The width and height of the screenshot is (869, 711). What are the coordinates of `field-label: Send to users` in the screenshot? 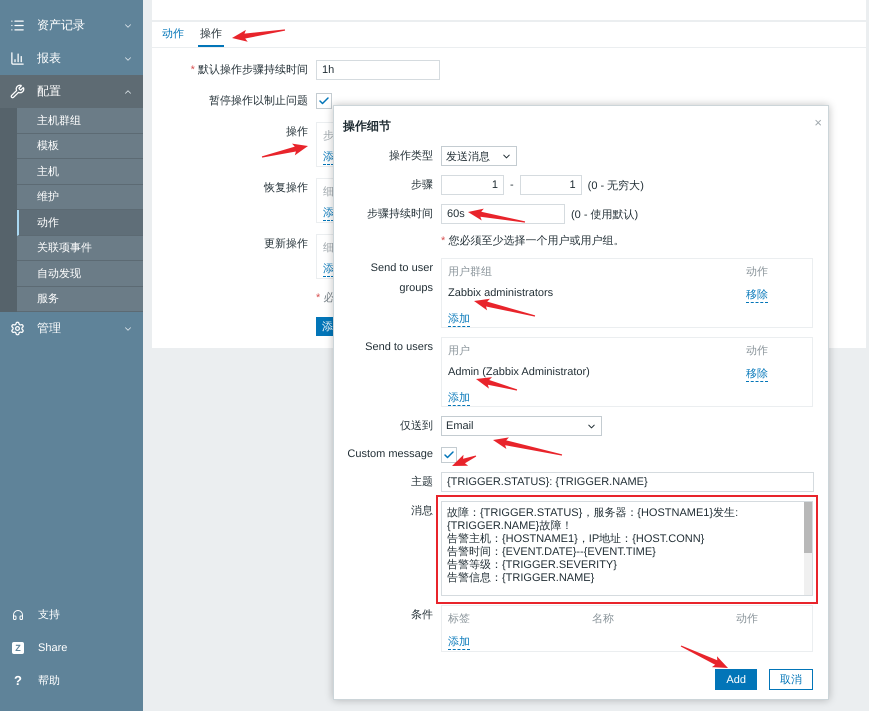 It's located at (398, 347).